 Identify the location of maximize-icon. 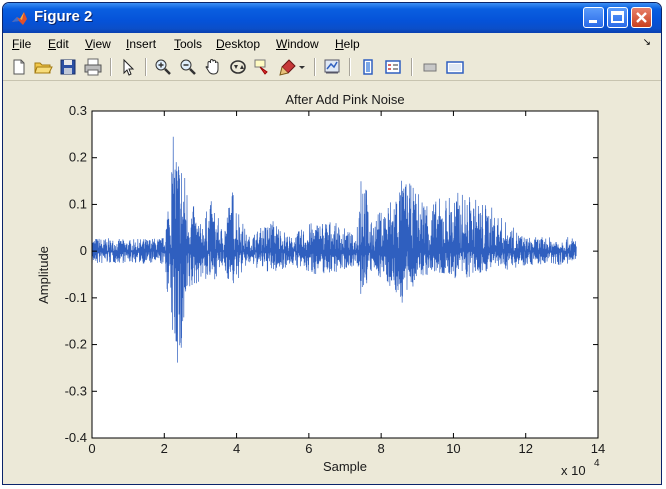
(617, 17).